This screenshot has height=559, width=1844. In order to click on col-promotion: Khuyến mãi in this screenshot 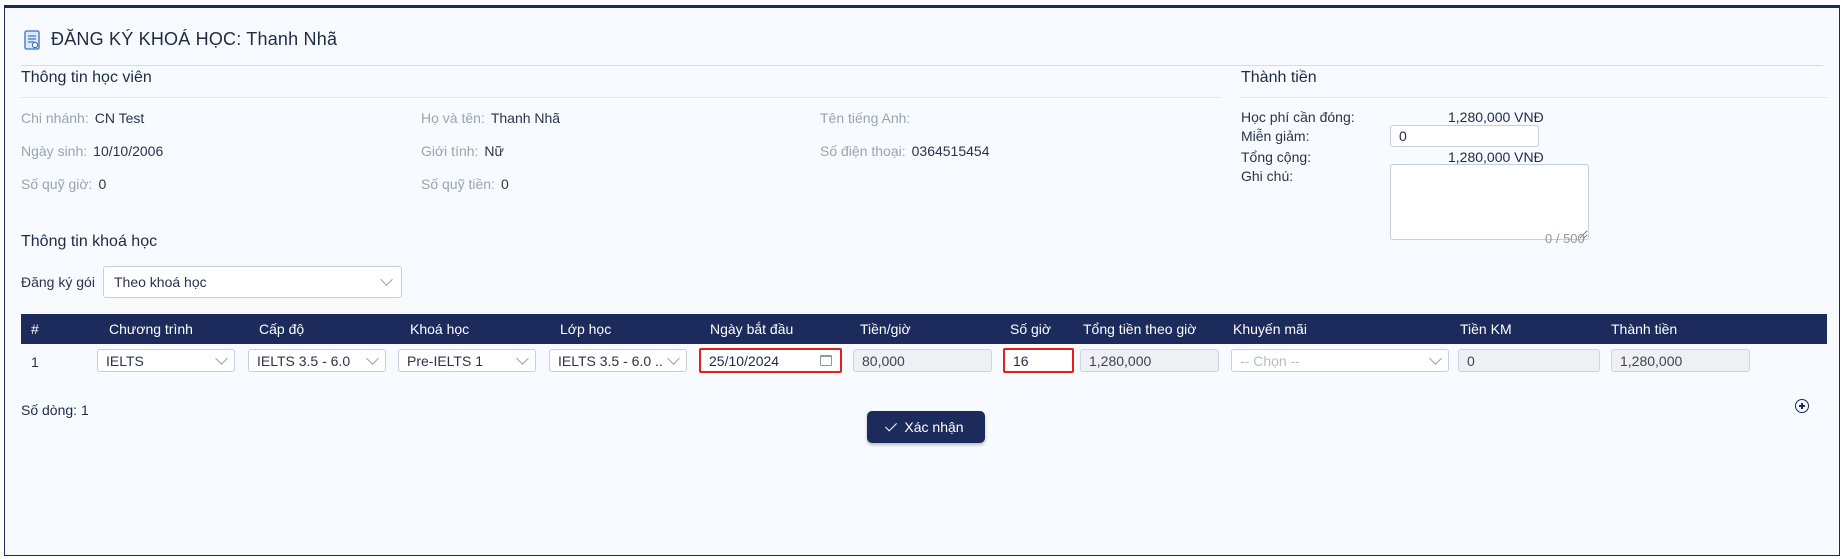, I will do `click(1270, 329)`.